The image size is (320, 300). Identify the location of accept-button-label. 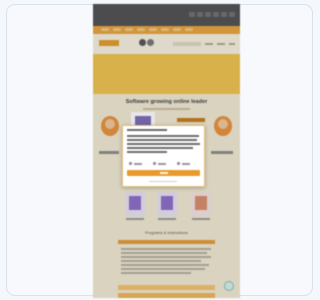
(164, 173).